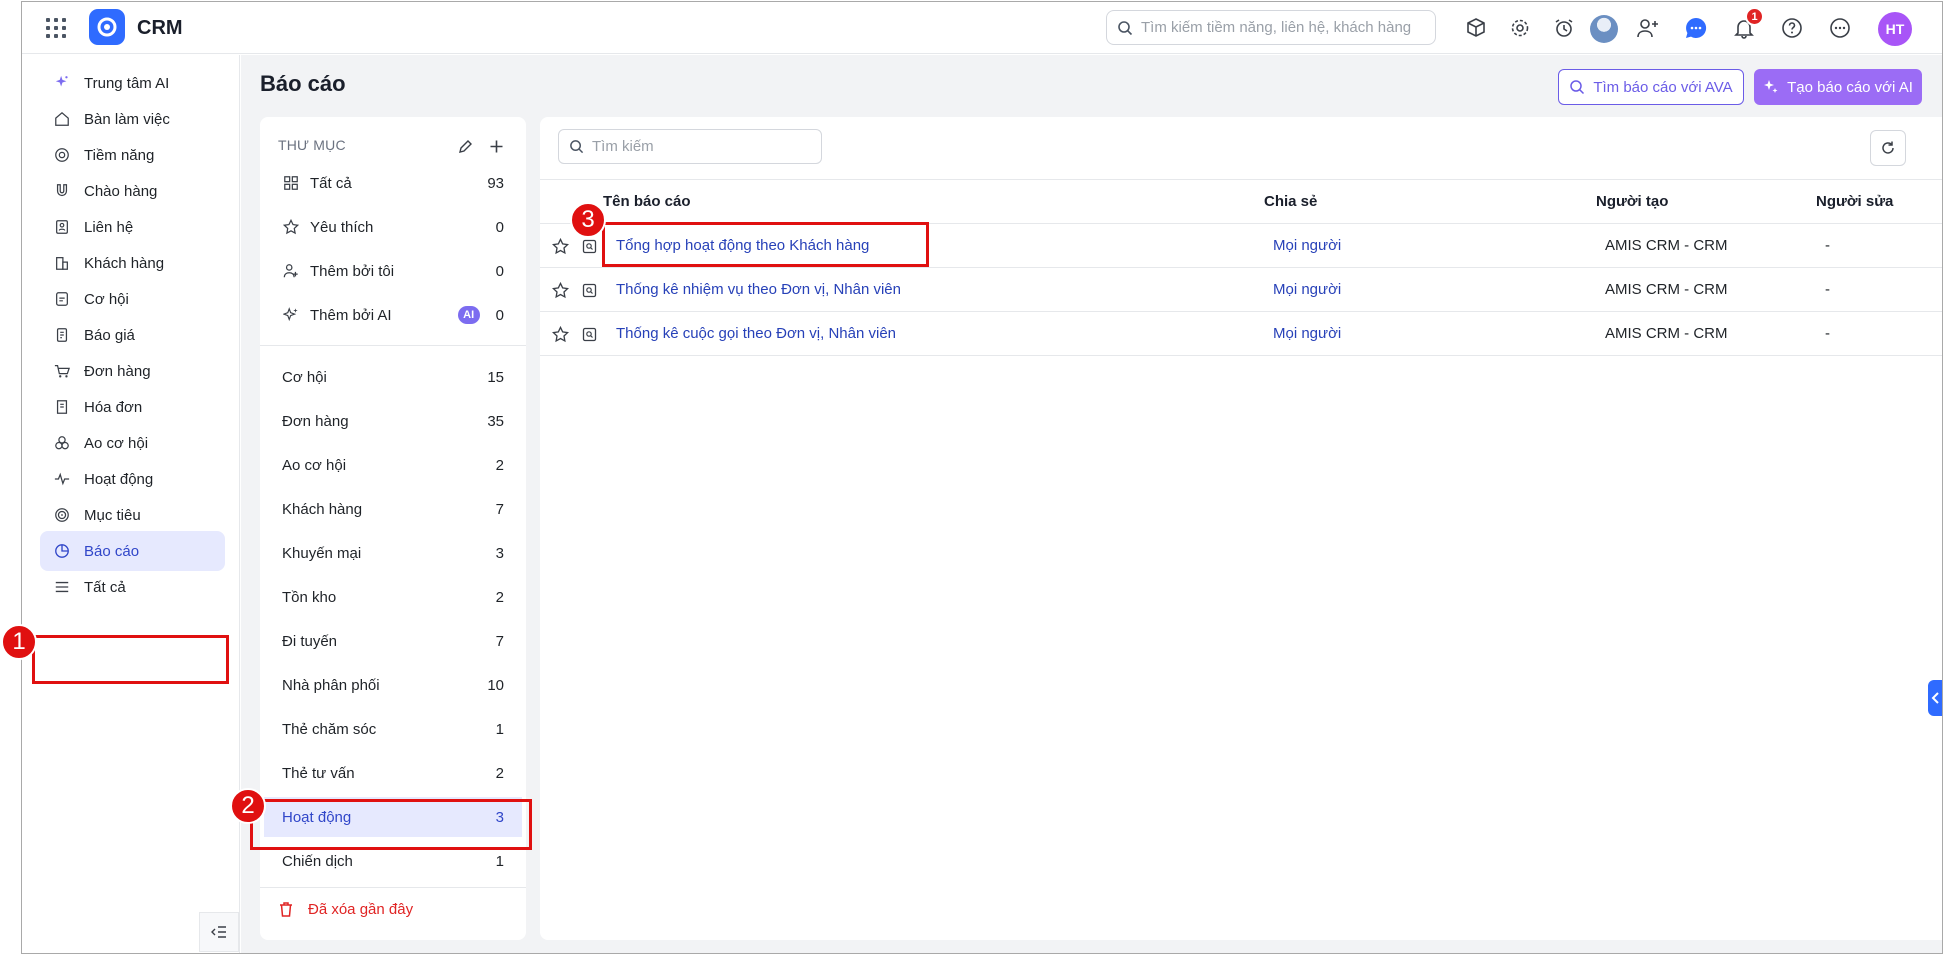  I want to click on report-search, so click(690, 146).